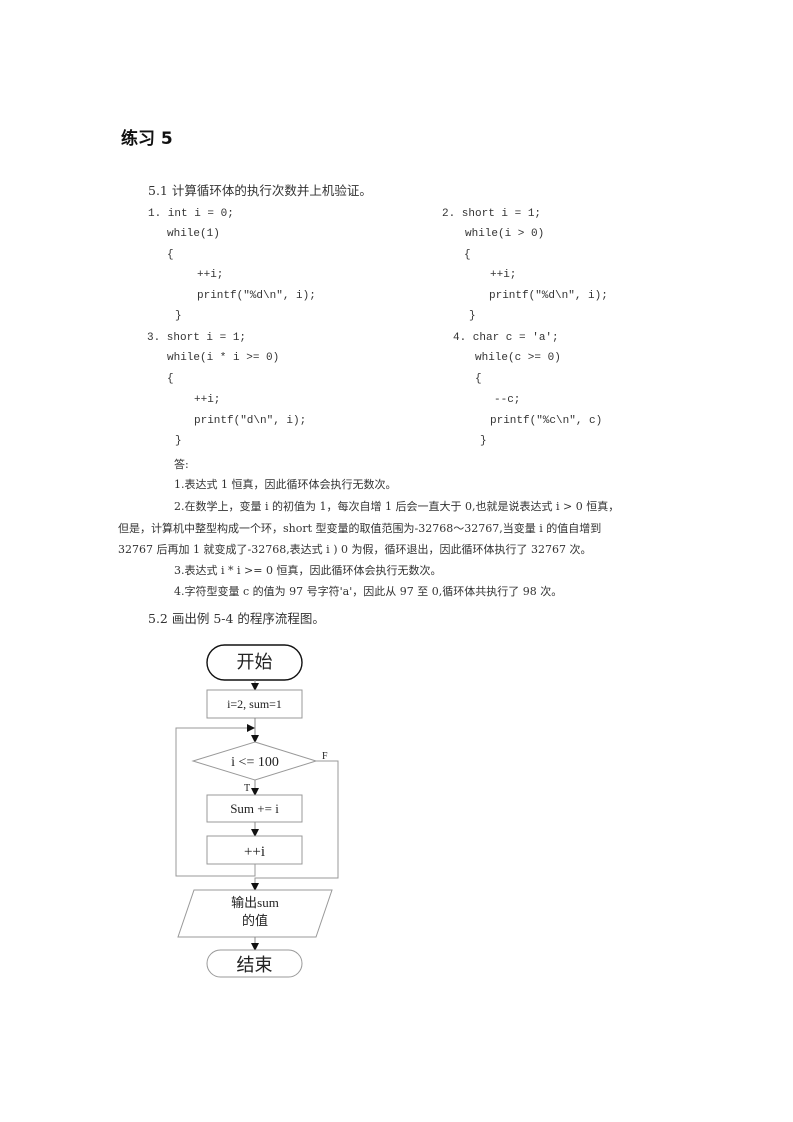 The height and width of the screenshot is (1122, 793). I want to click on increment-label: ++i, so click(254, 852).